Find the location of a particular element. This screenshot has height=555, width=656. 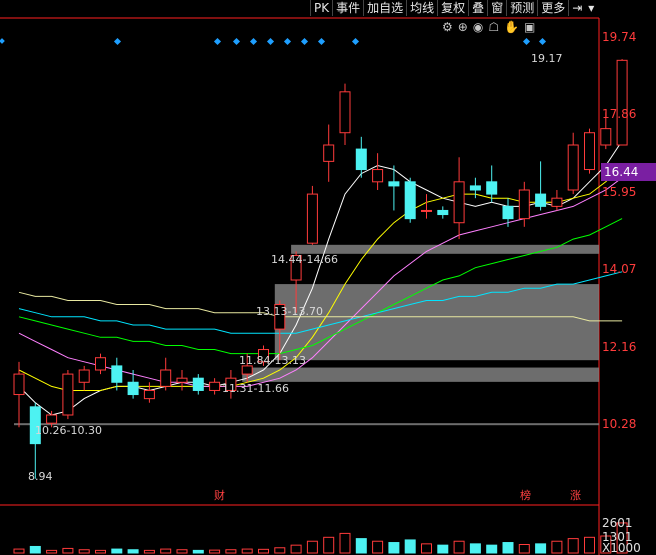

overlay-button: 叠 is located at coordinates (479, 8).